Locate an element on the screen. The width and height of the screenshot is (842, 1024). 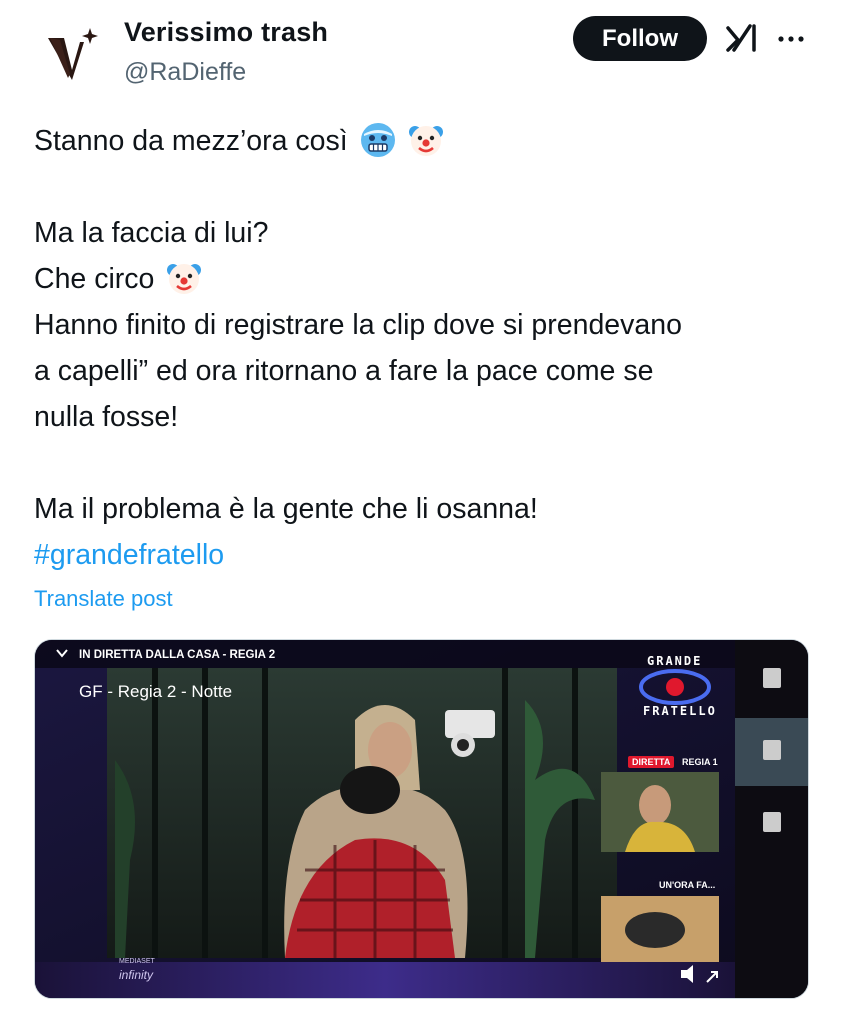
author-handle: @RaDieffe is located at coordinates (185, 72).